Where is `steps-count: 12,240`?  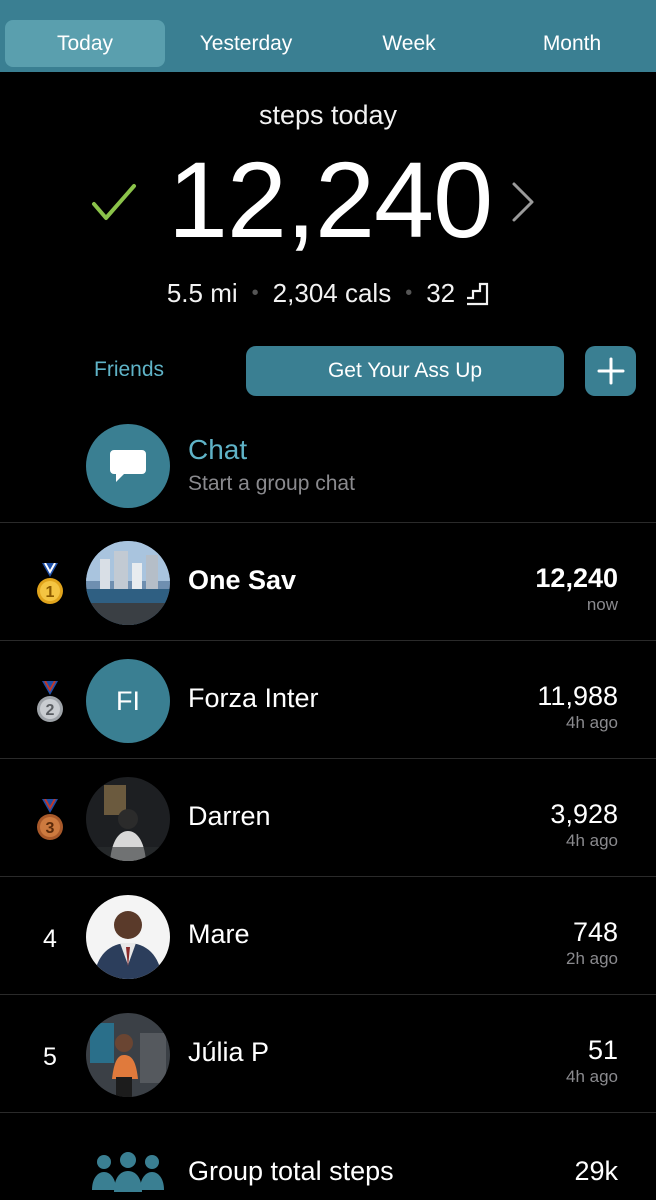
steps-count: 12,240 is located at coordinates (330, 200).